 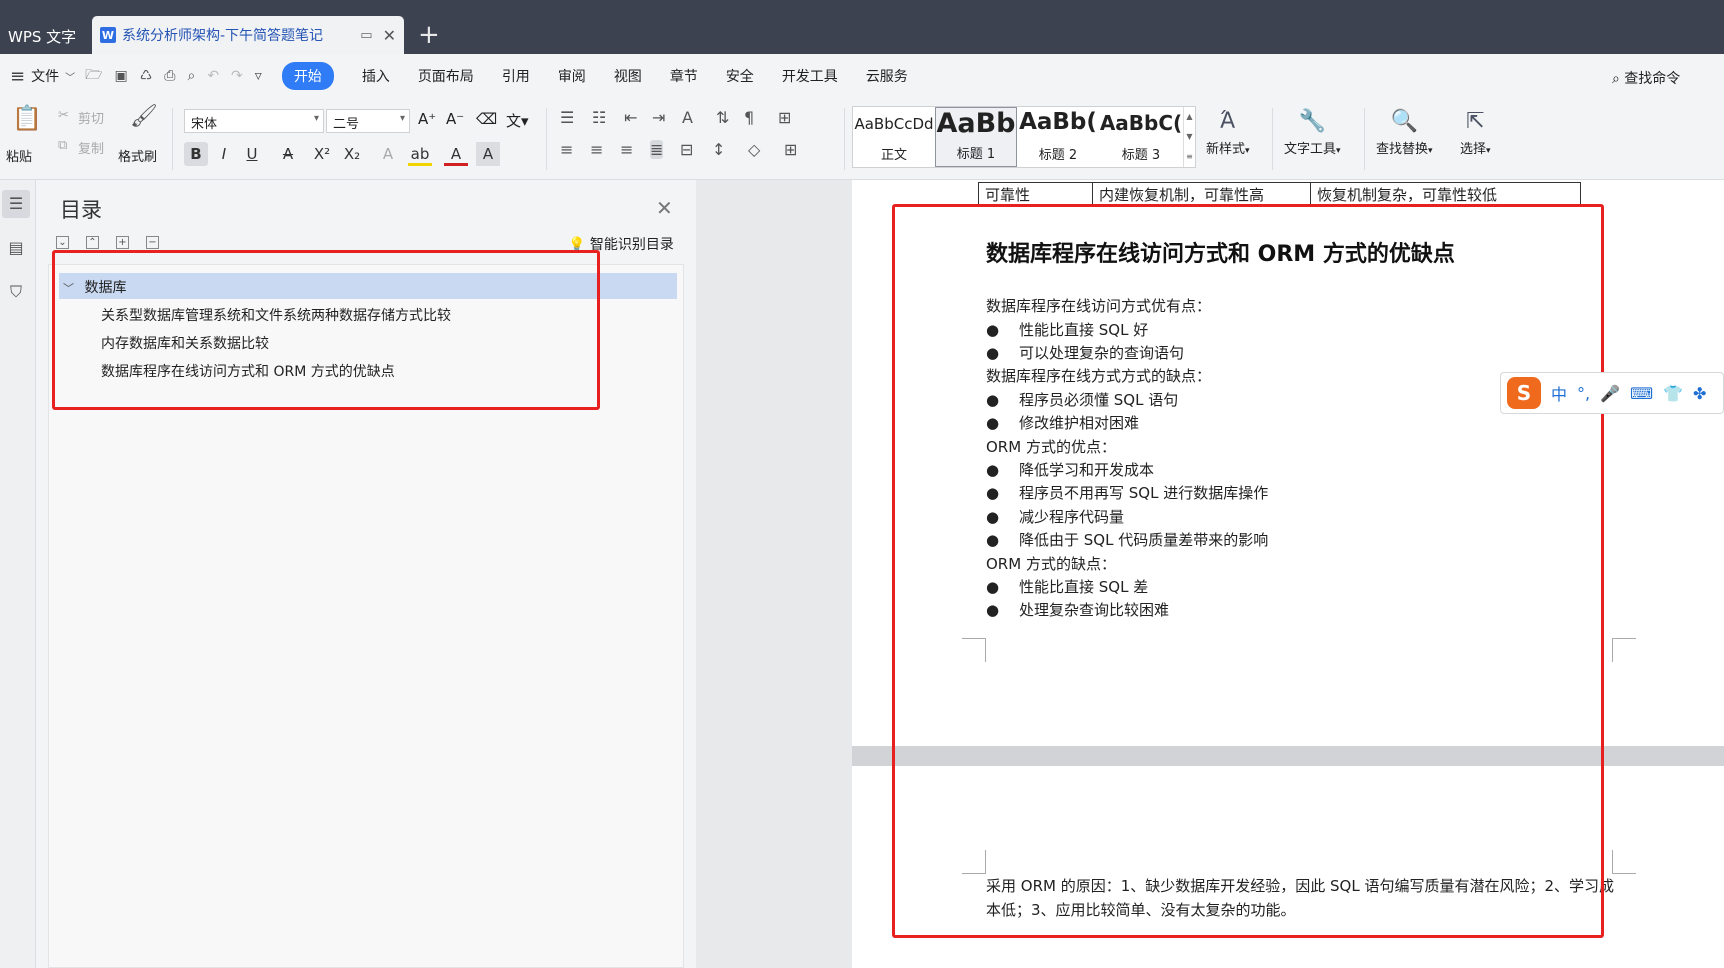 I want to click on new-style-button: Ά 新样式▾, so click(x=1228, y=131).